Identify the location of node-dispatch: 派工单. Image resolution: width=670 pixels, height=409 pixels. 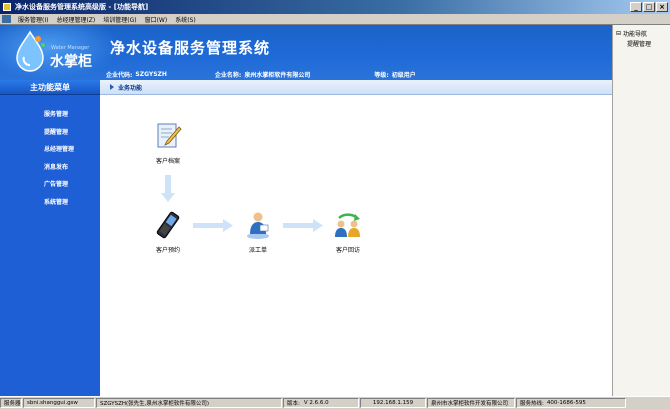
(258, 232).